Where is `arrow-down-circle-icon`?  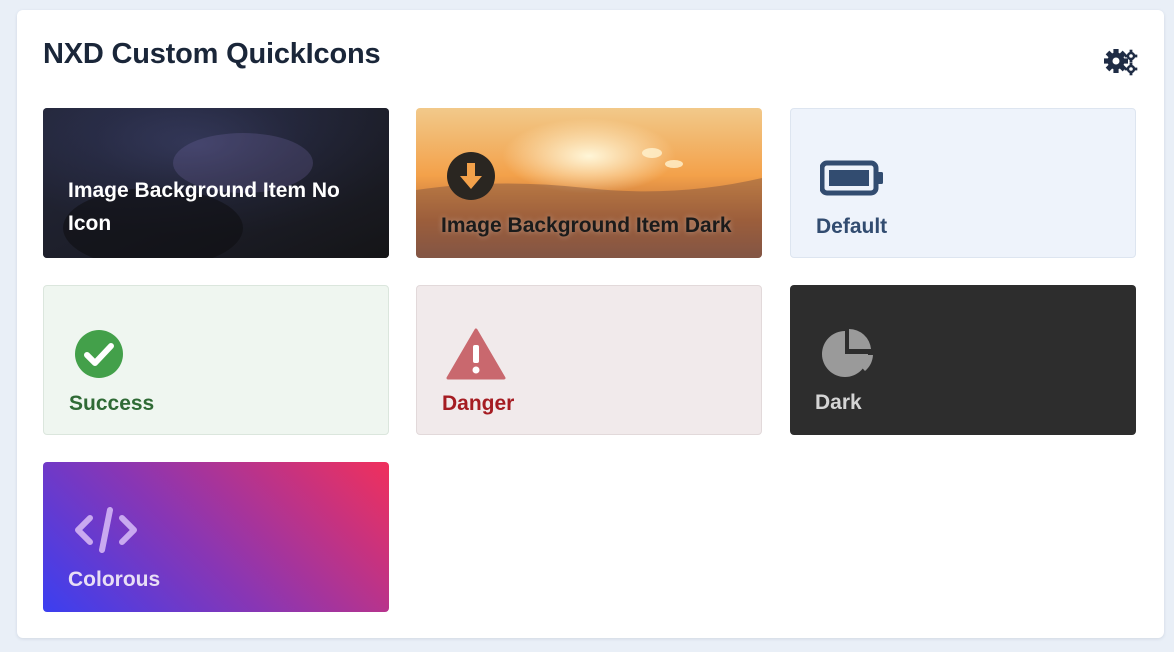 arrow-down-circle-icon is located at coordinates (471, 176).